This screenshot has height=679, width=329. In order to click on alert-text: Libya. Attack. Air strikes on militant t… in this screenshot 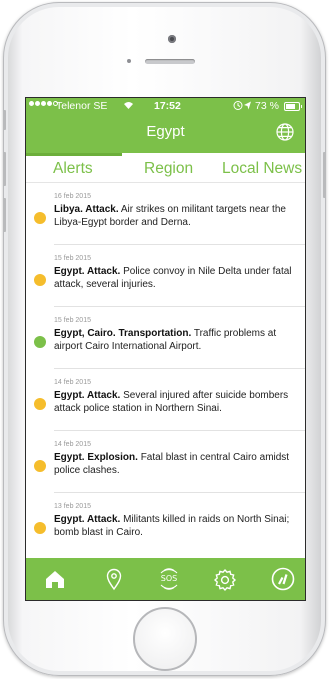, I will do `click(177, 216)`.